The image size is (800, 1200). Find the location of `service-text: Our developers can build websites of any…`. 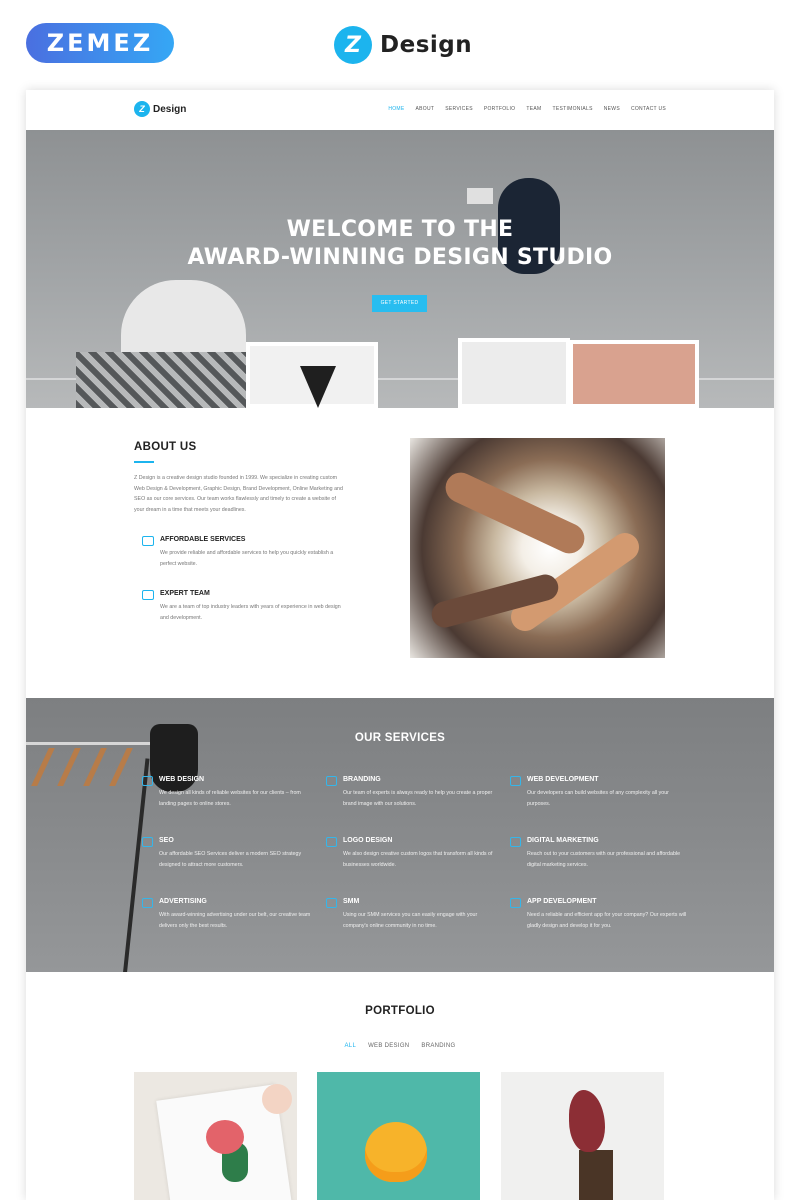

service-text: Our developers can build websites of any… is located at coordinates (598, 798).